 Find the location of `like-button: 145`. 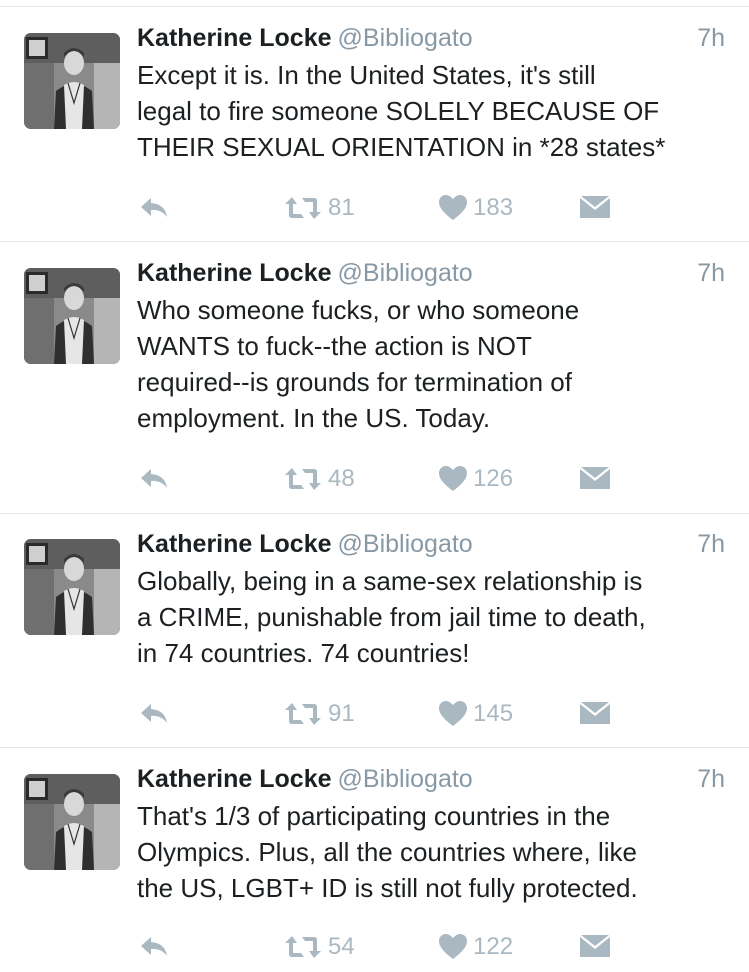

like-button: 145 is located at coordinates (476, 714).